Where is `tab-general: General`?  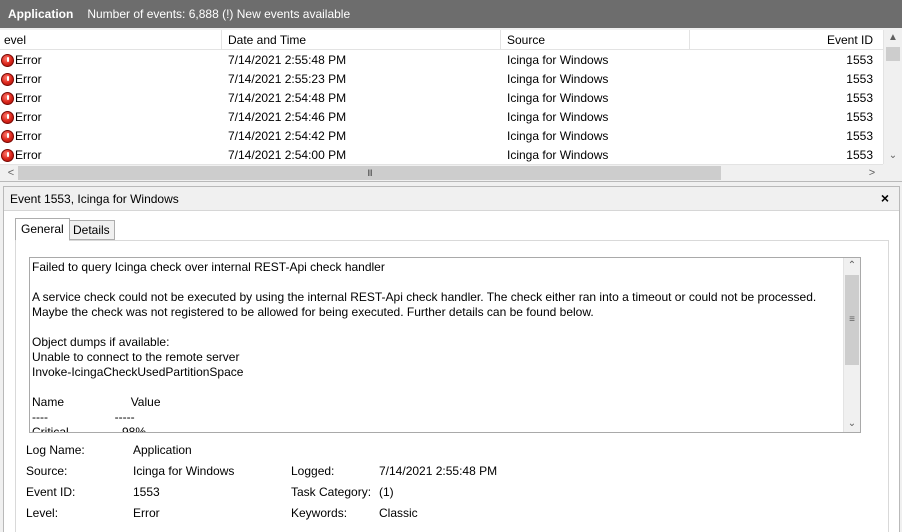
tab-general: General is located at coordinates (42, 229).